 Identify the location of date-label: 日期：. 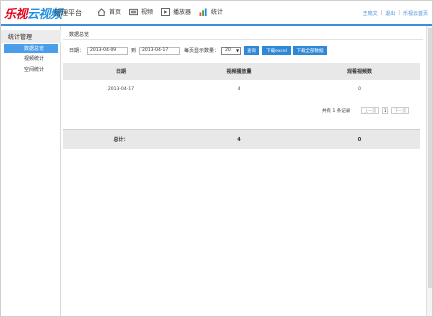
(77, 51).